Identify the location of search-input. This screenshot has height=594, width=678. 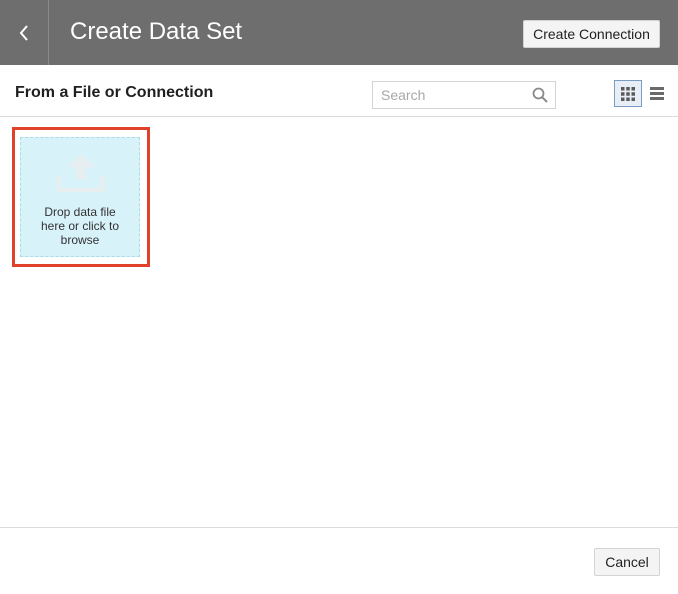
(452, 95).